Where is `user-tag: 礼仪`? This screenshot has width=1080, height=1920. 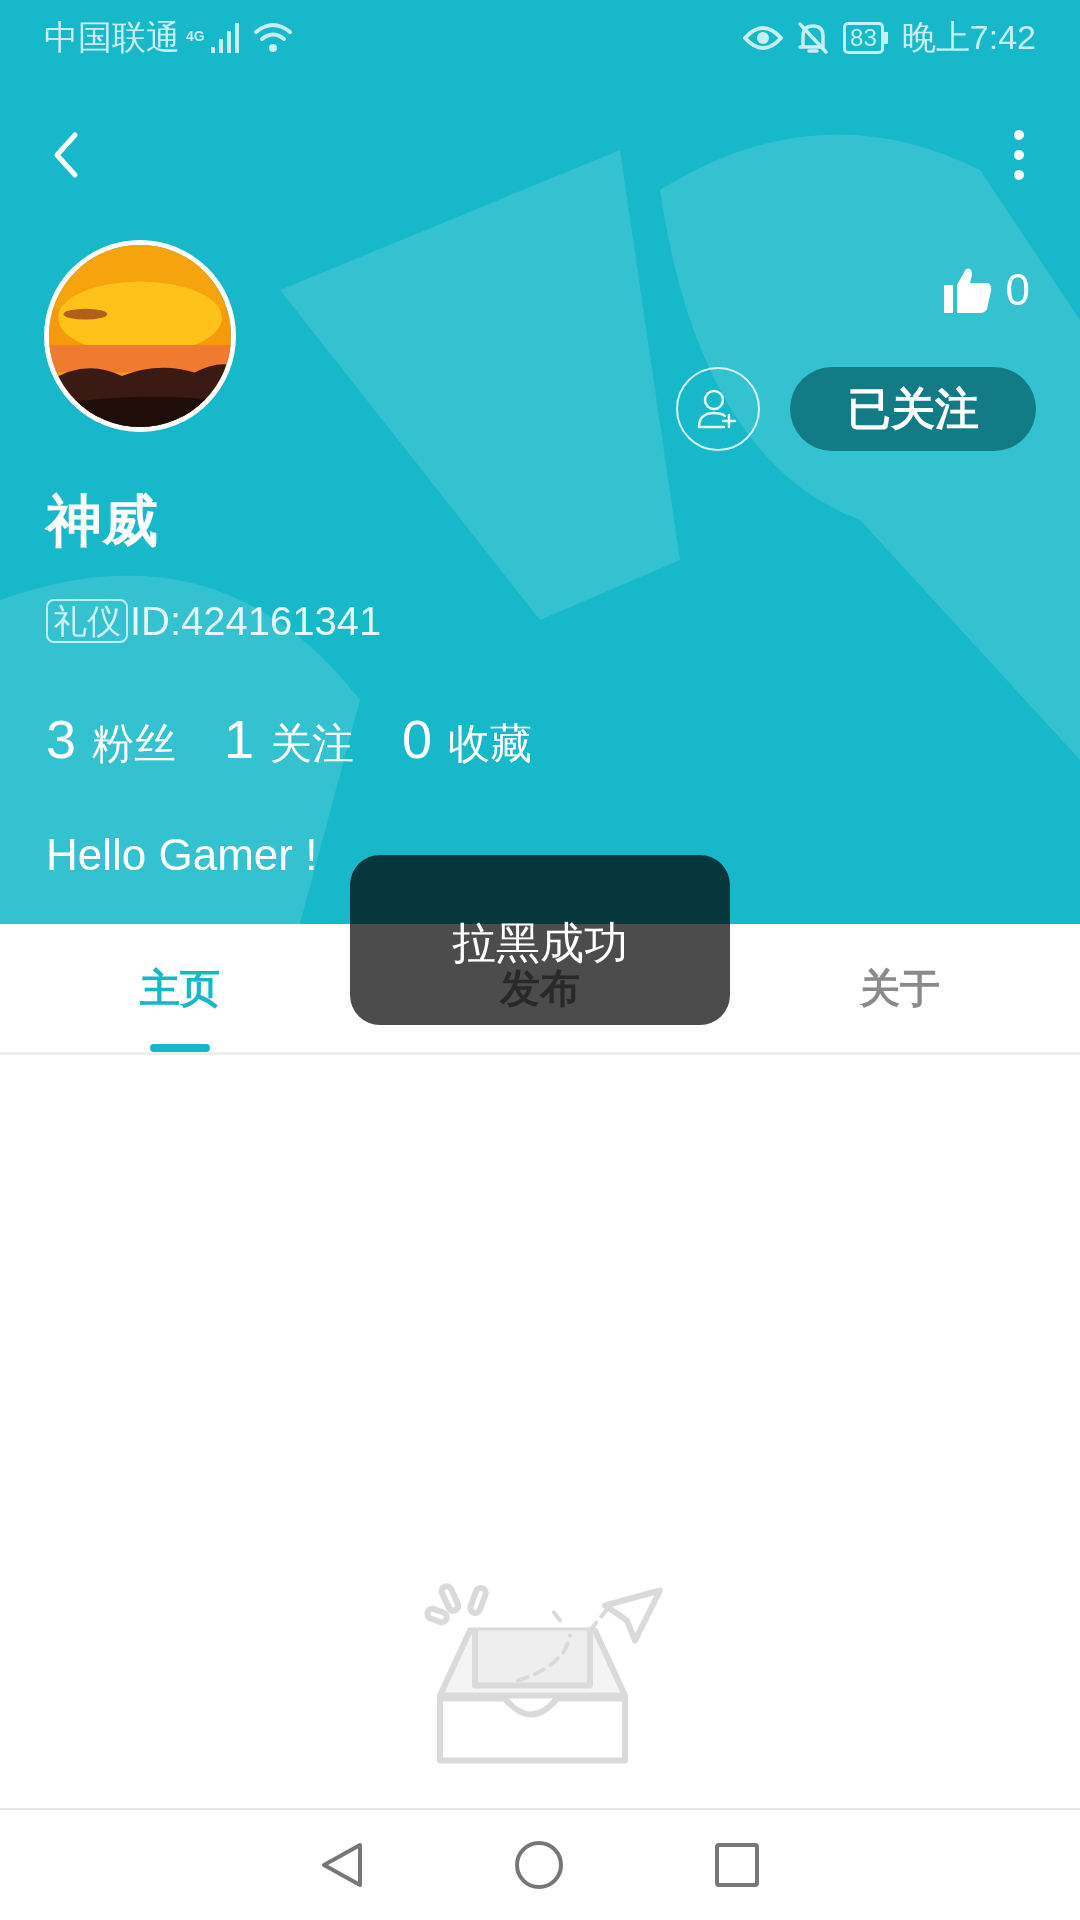 user-tag: 礼仪 is located at coordinates (87, 621).